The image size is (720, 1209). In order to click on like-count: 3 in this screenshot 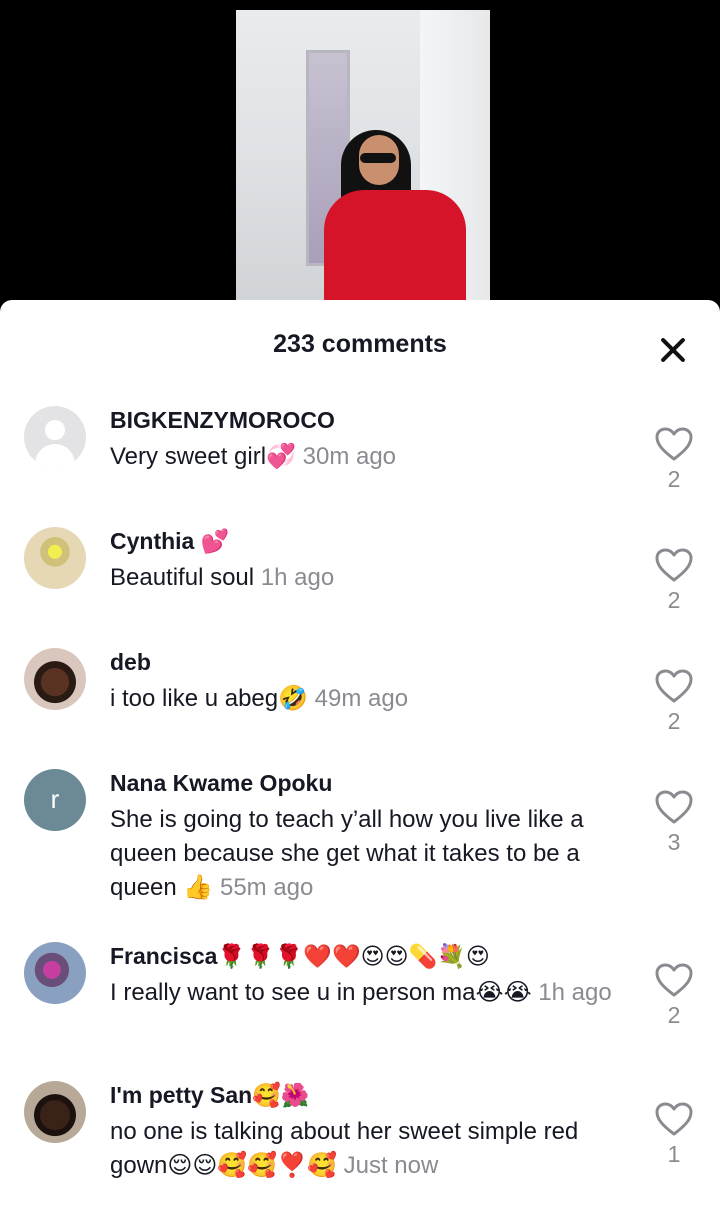, I will do `click(674, 842)`.